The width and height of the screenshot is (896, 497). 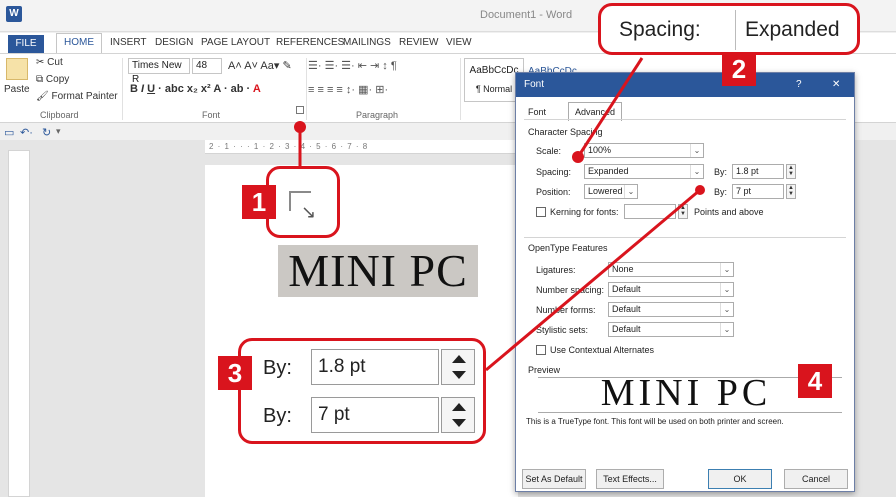 I want to click on step-badge-2: 2, so click(x=739, y=69).